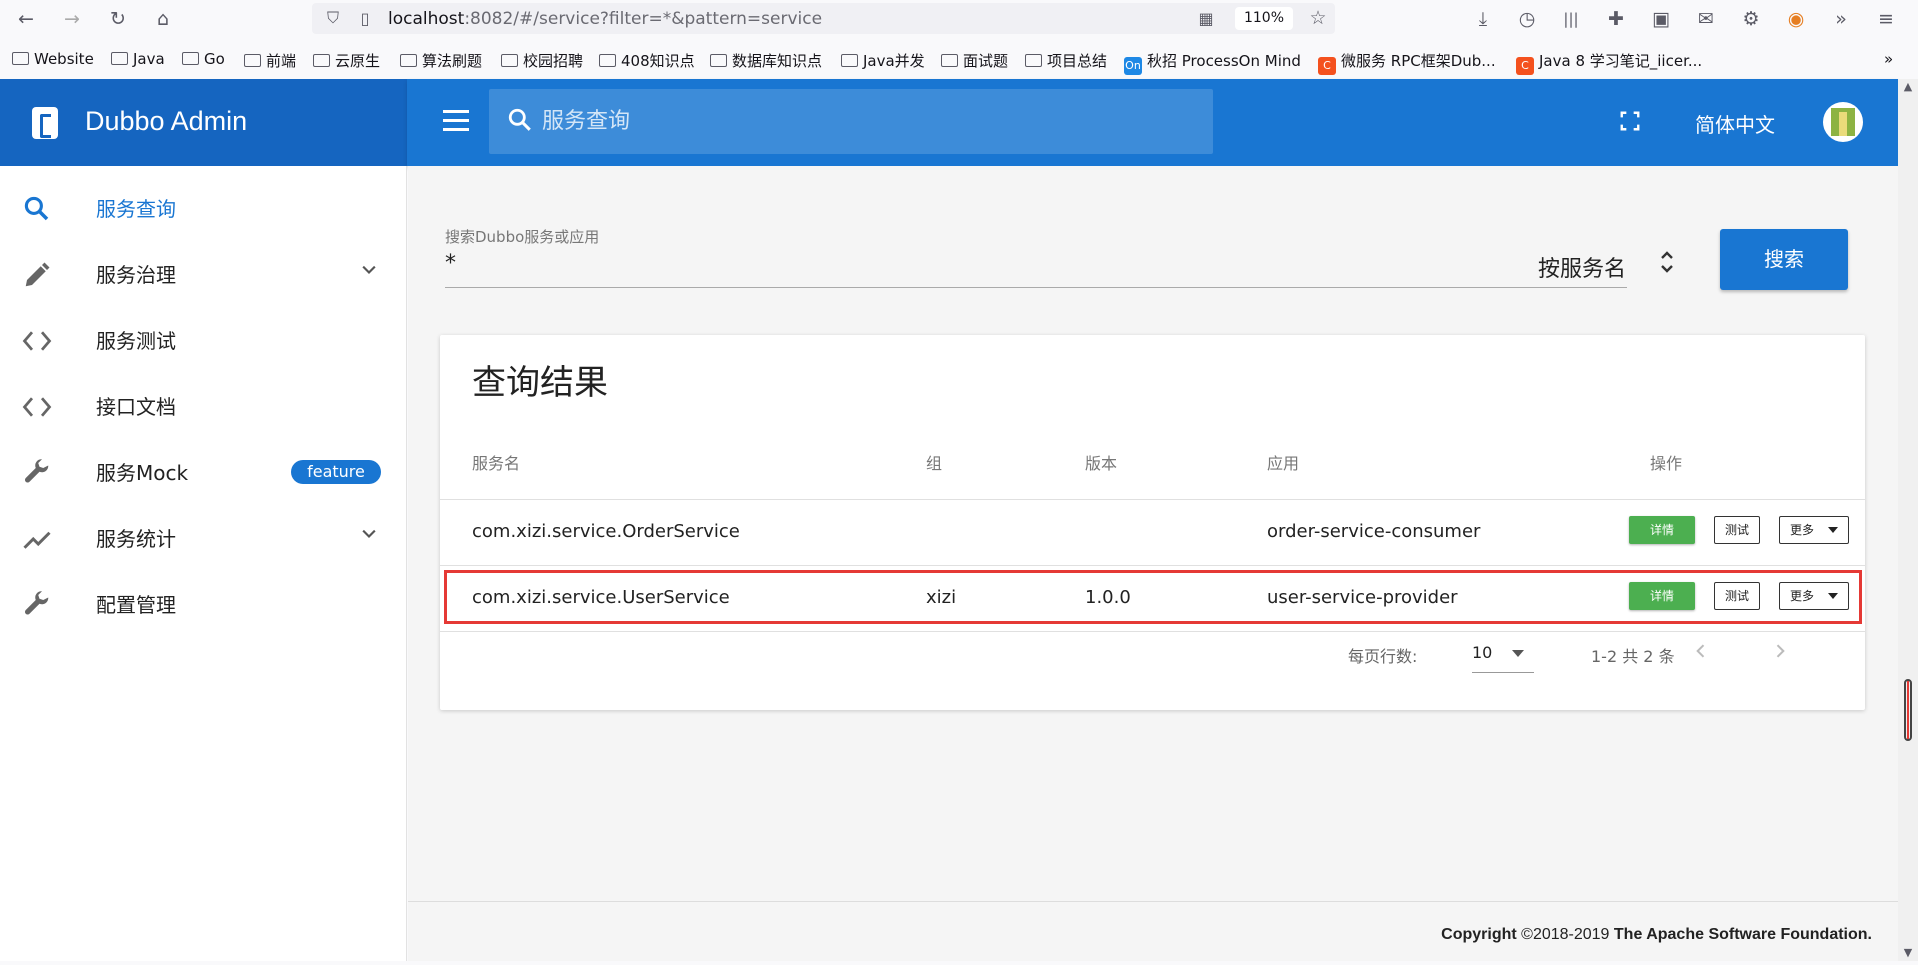 This screenshot has width=1918, height=965. I want to click on back-icon: ←, so click(26, 19).